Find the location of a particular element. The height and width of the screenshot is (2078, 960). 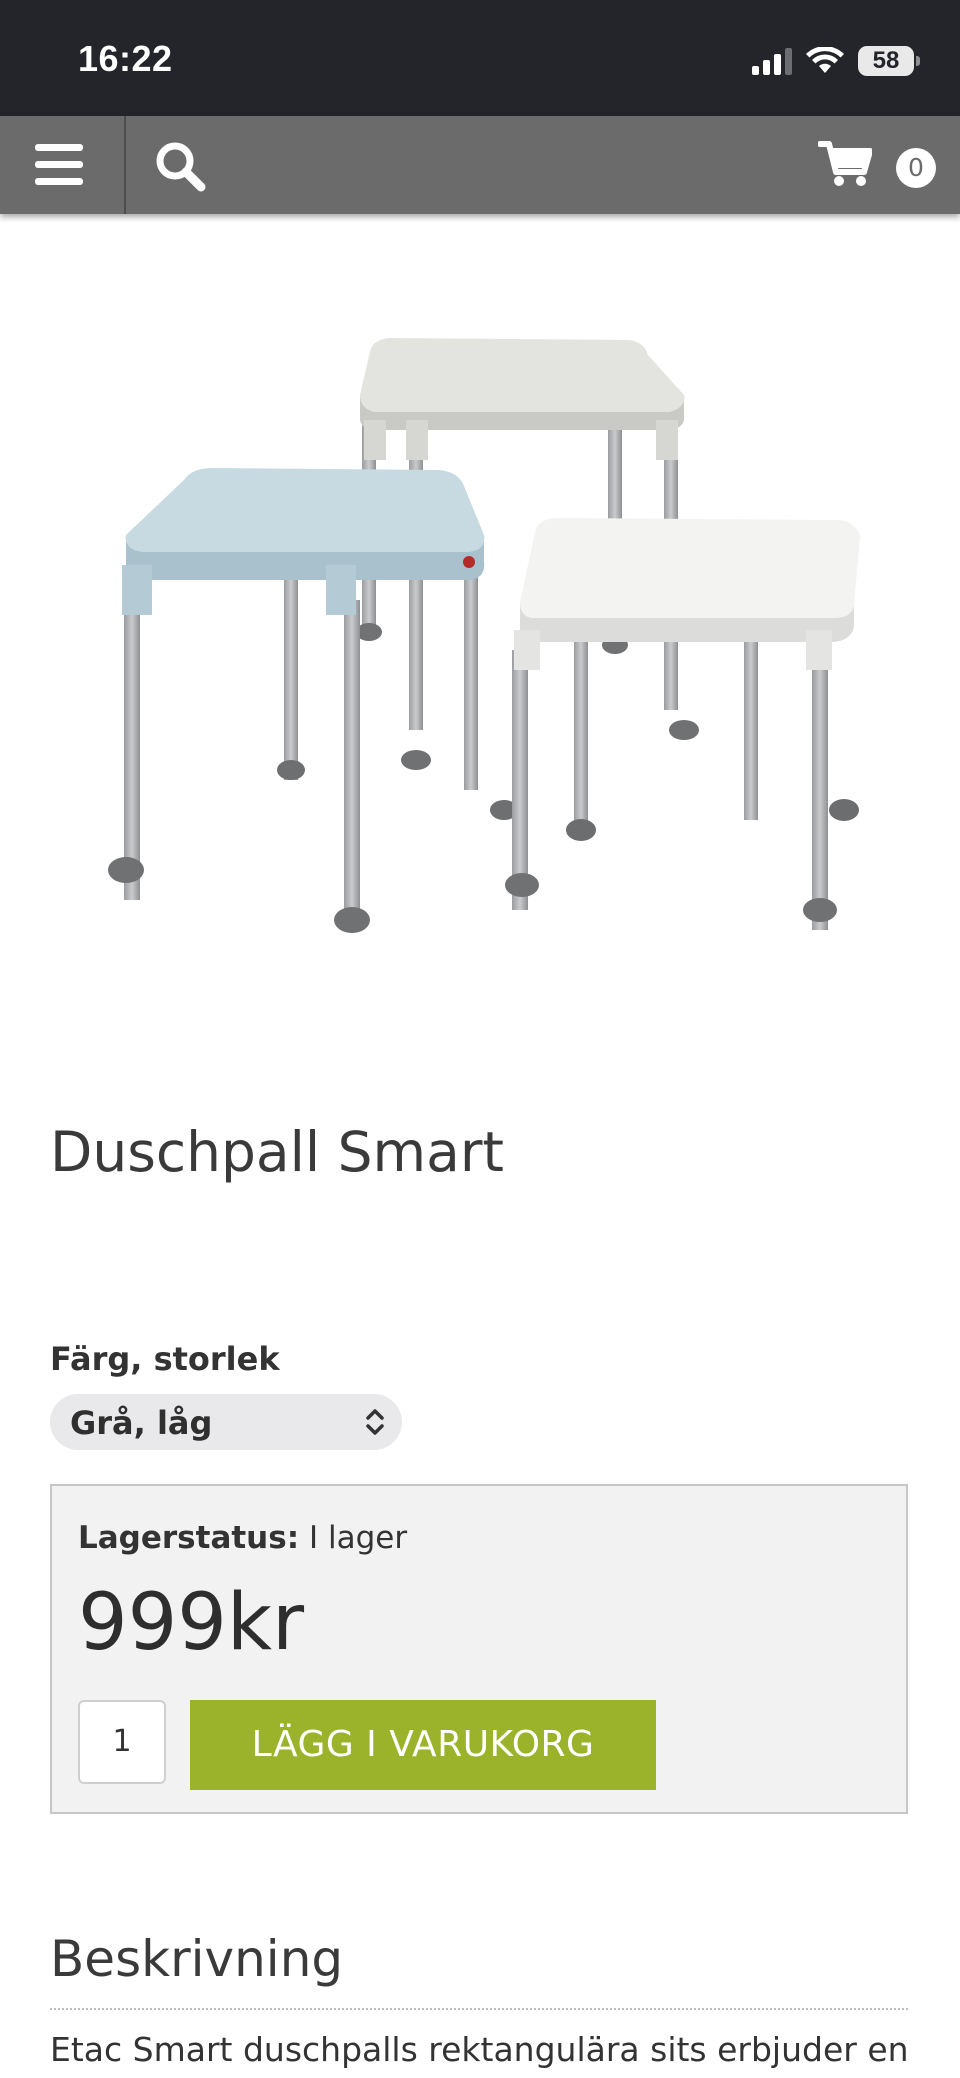

stock-value: I lager is located at coordinates (358, 1538).